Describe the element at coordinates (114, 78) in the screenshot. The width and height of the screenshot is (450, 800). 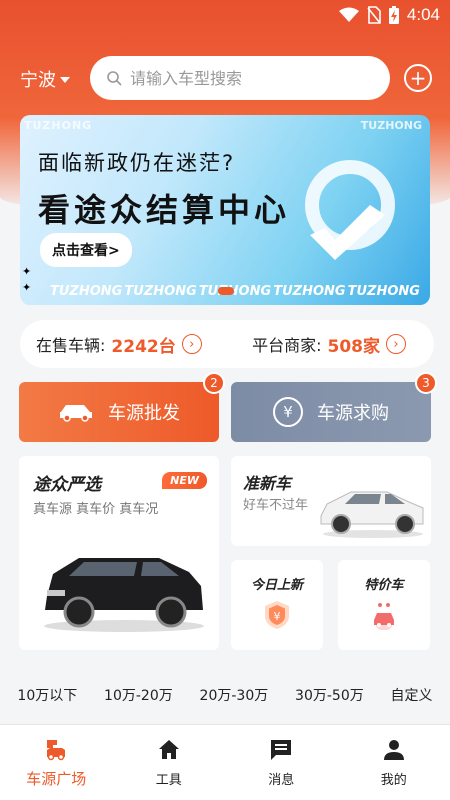
I see `search-icon` at that location.